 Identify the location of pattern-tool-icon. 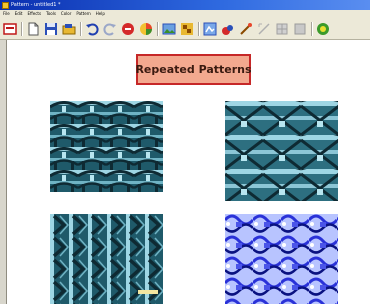
(187, 29).